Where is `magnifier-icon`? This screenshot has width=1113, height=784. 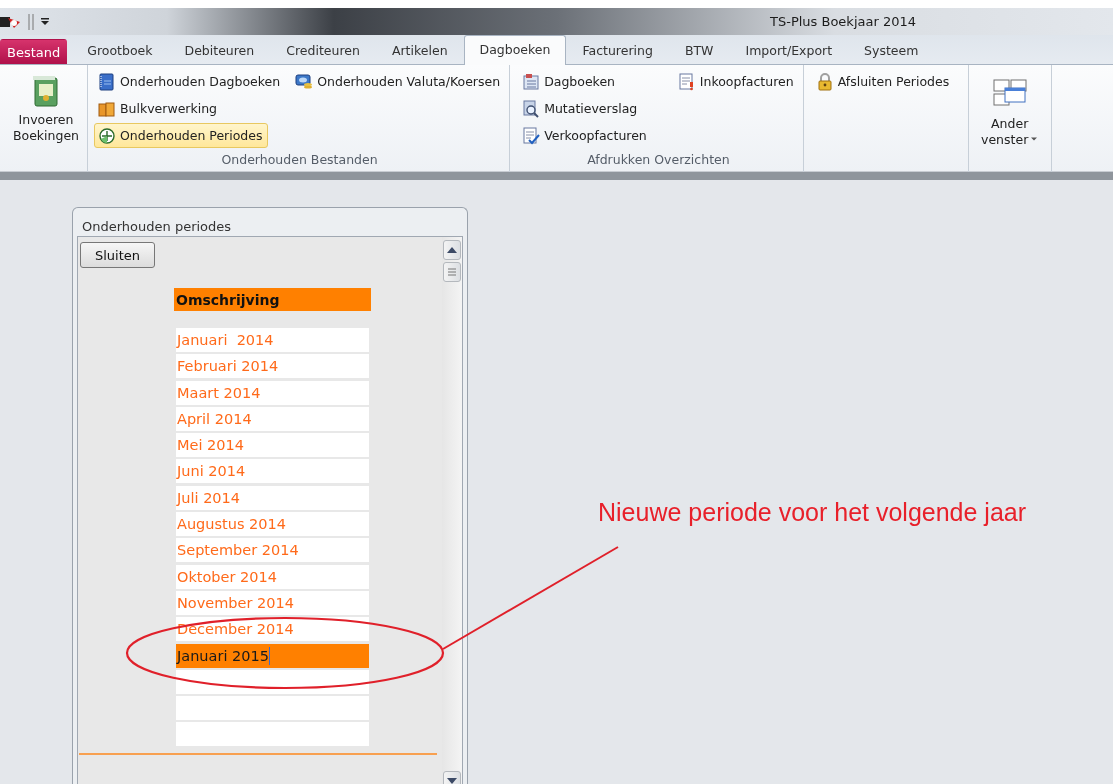 magnifier-icon is located at coordinates (531, 108).